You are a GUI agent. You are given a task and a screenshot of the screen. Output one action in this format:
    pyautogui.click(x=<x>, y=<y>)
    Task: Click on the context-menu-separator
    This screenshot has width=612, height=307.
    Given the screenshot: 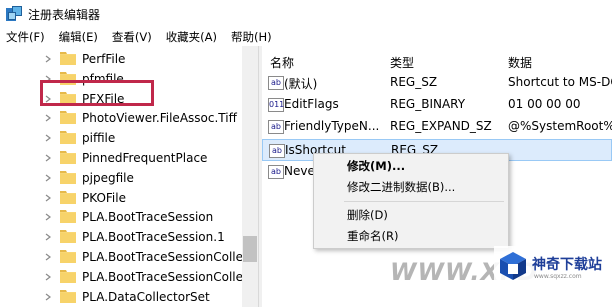 What is the action you would take?
    pyautogui.click(x=424, y=201)
    